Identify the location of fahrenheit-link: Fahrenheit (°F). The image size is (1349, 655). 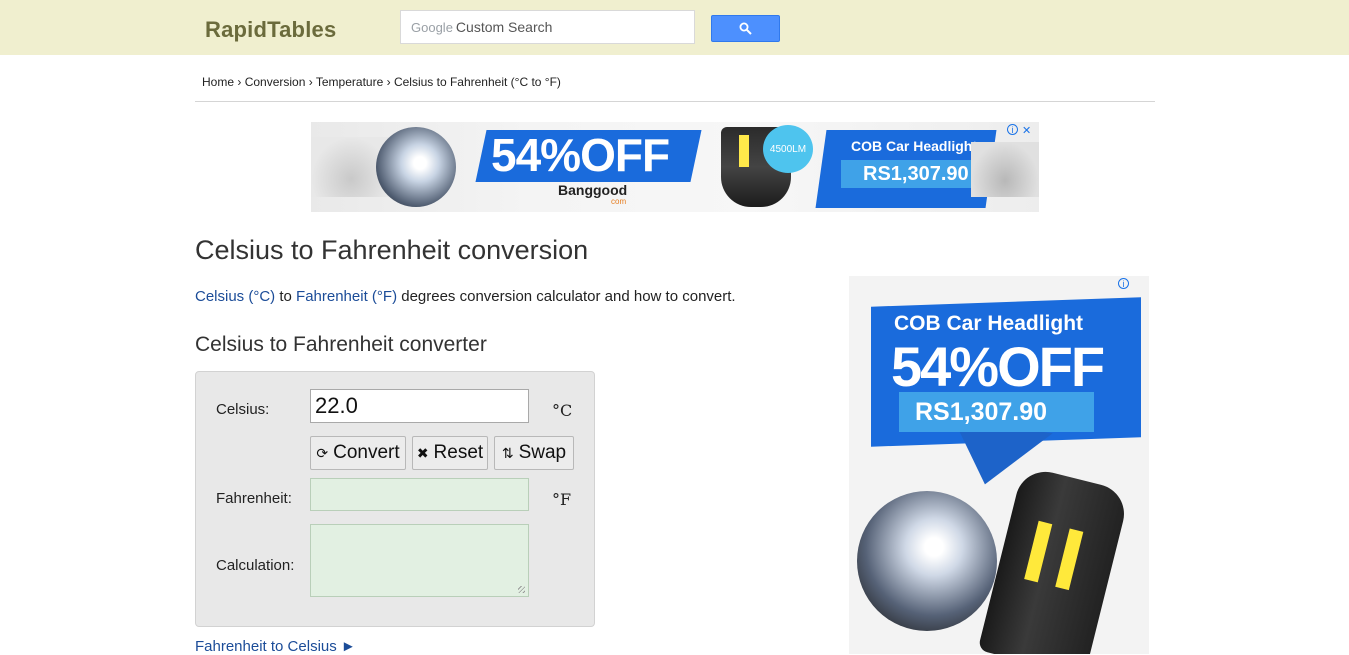
(346, 296).